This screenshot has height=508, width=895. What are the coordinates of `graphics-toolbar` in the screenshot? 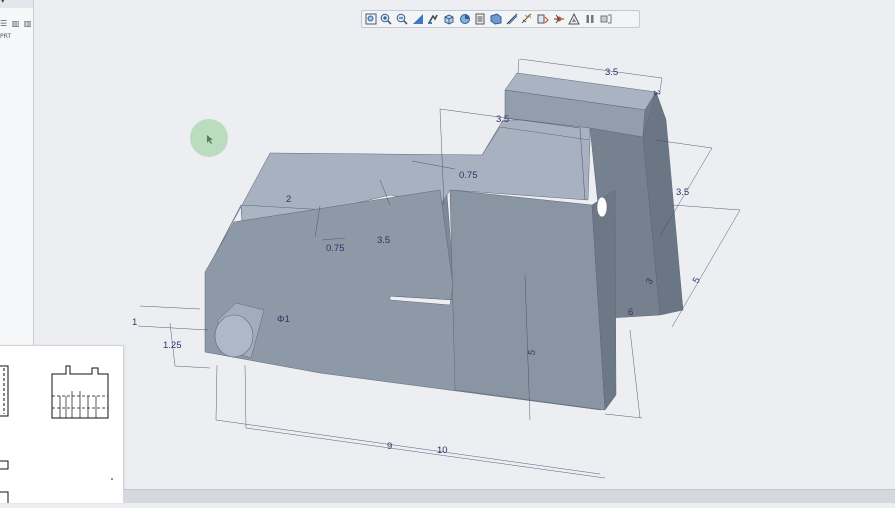 It's located at (500, 19).